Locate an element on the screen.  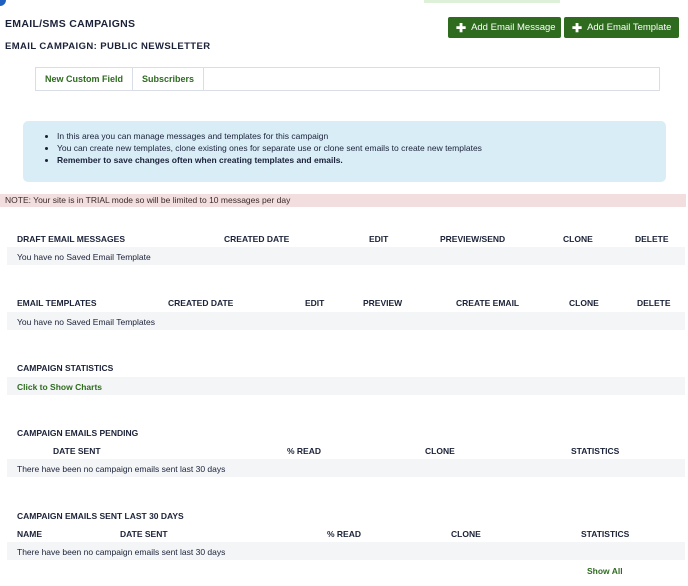
sent-col-date-sent: DATE SENT is located at coordinates (144, 534).